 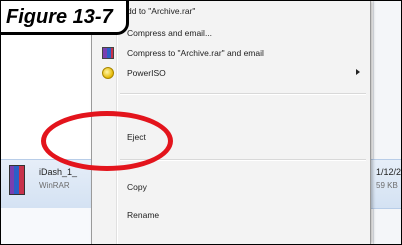 I want to click on file-date: 1/12/2, so click(x=389, y=172).